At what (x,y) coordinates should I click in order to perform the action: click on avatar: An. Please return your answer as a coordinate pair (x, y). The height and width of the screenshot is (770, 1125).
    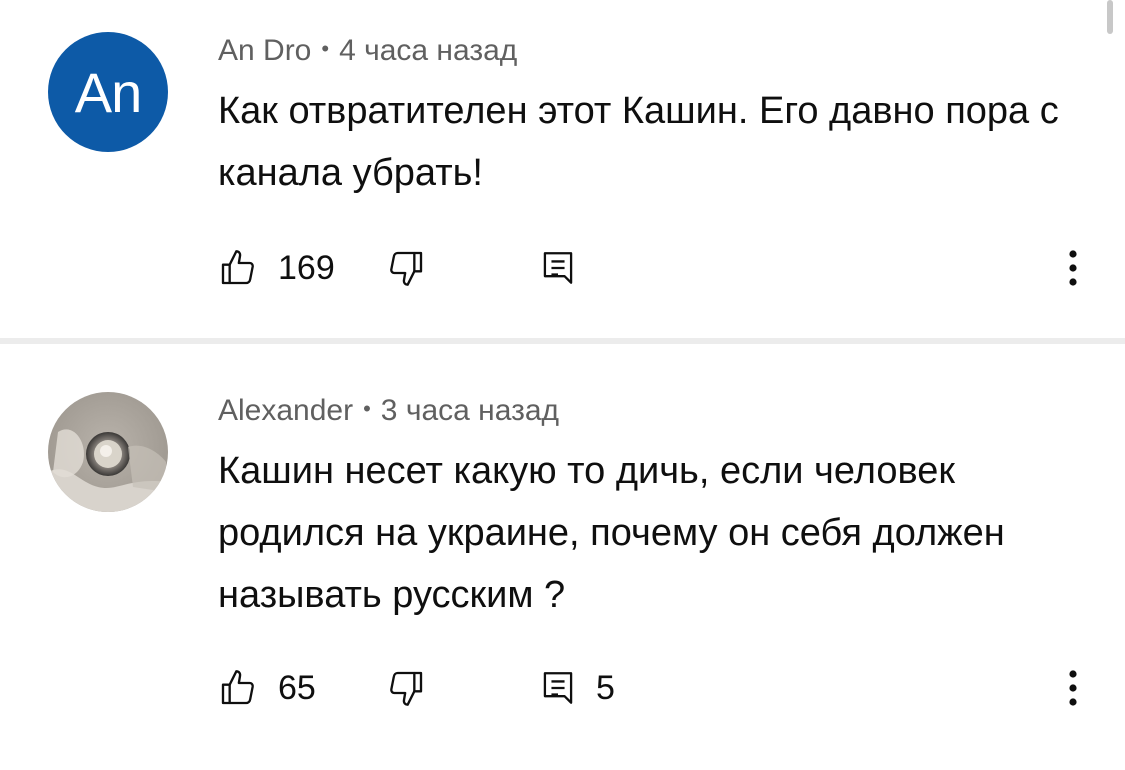
    Looking at the image, I should click on (108, 92).